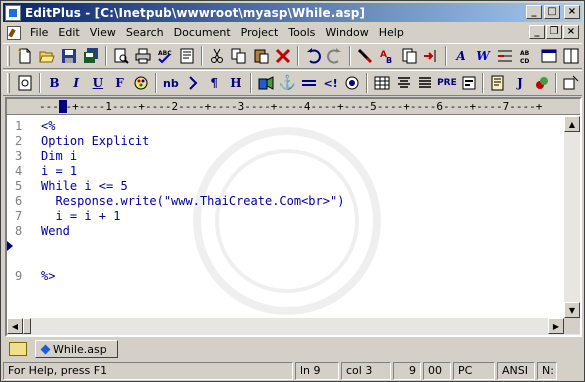 This screenshot has height=382, width=585. I want to click on open-folder-icon, so click(47, 56).